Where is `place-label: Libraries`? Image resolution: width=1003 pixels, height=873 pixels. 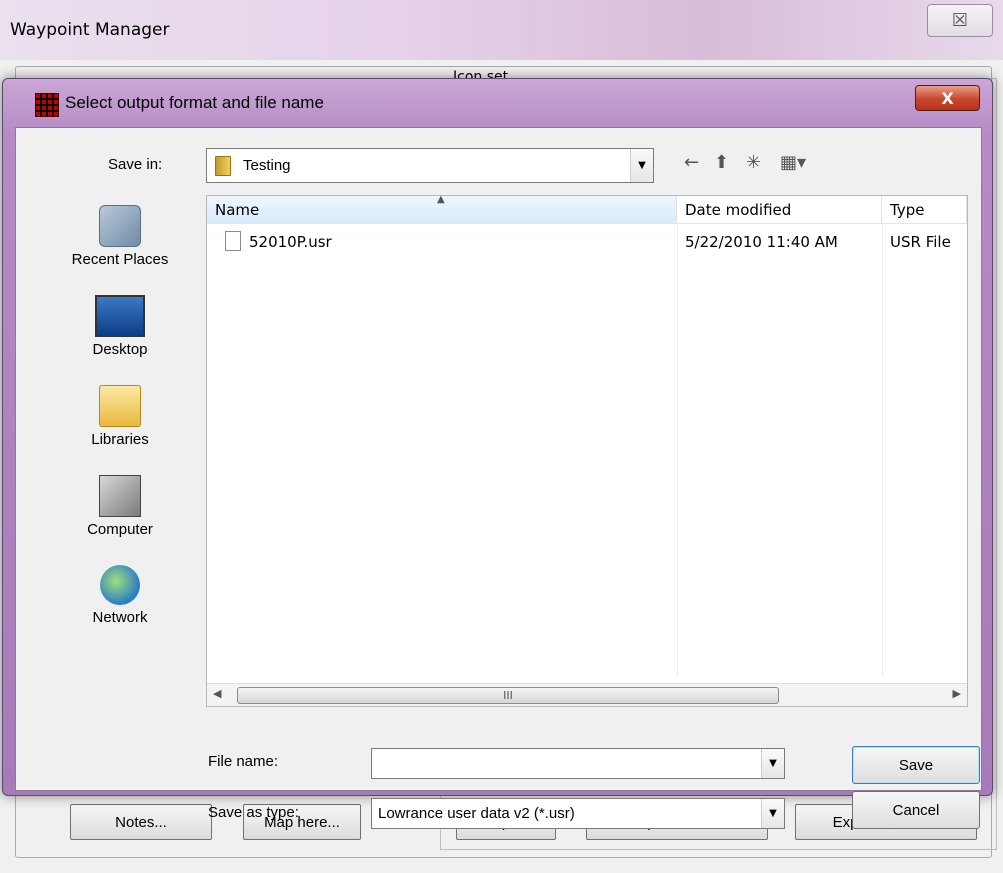
place-label: Libraries is located at coordinates (120, 439).